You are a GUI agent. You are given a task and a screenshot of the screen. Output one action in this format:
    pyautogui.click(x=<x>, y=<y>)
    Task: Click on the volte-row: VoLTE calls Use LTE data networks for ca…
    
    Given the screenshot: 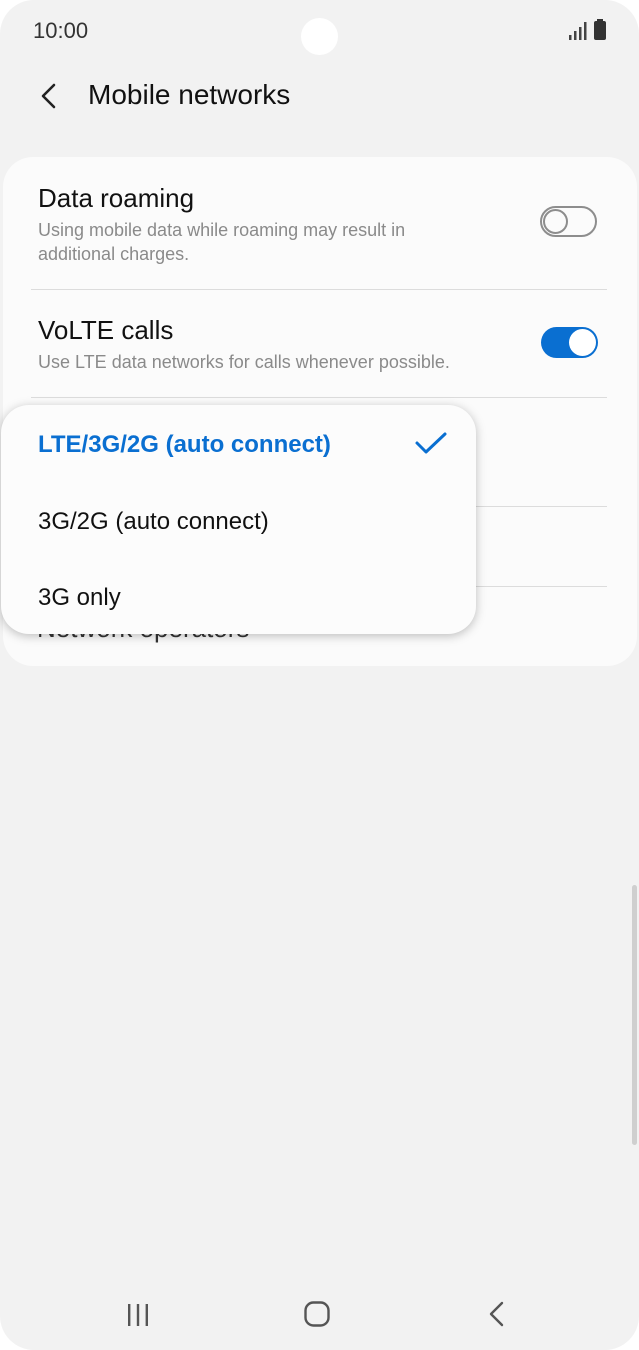 What is the action you would take?
    pyautogui.click(x=322, y=344)
    